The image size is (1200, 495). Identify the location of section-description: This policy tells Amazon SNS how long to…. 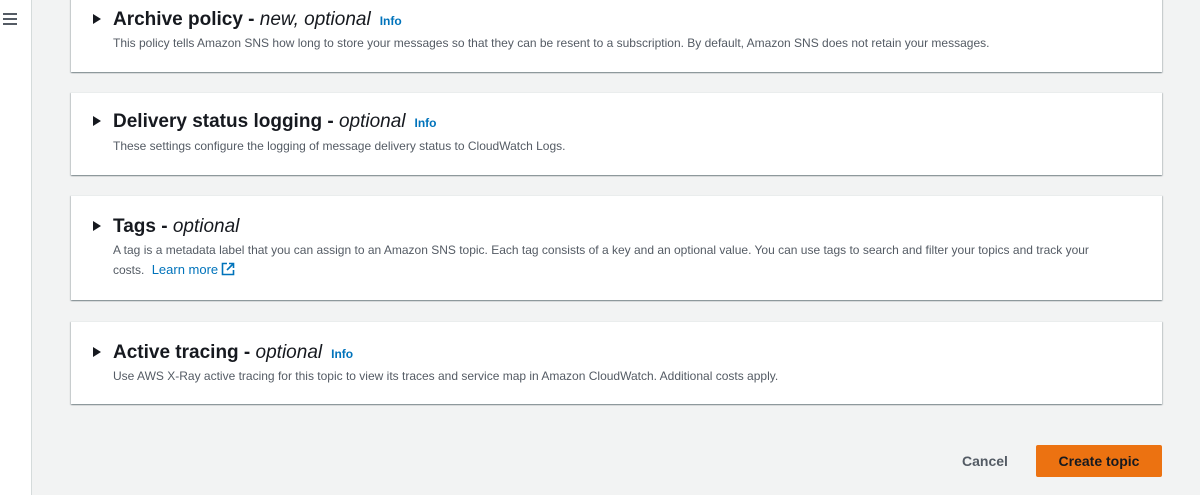
(551, 43).